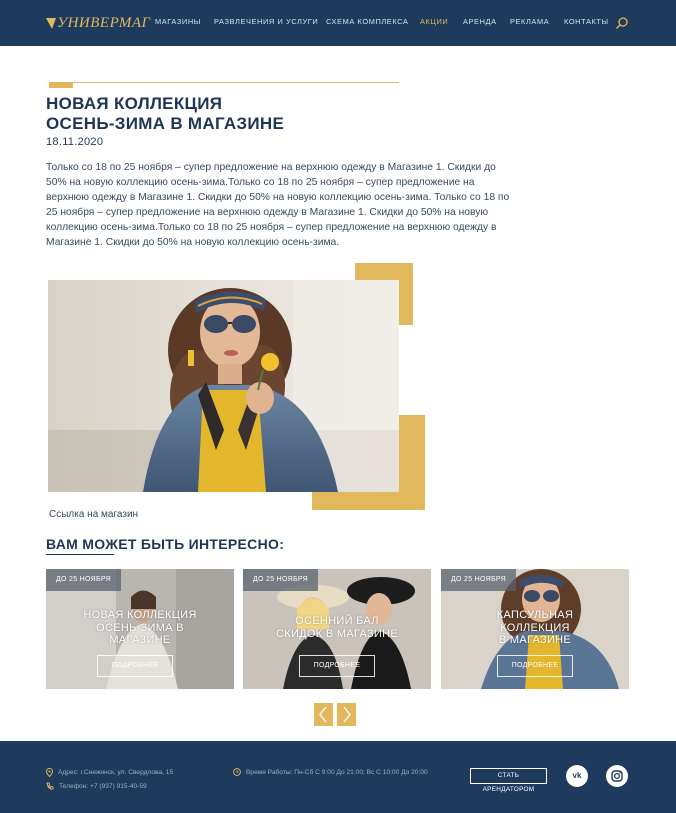  What do you see at coordinates (116, 772) in the screenshot?
I see `footer-address-text: Адрес: г.Снежинск, ул. Свердлова, 15` at bounding box center [116, 772].